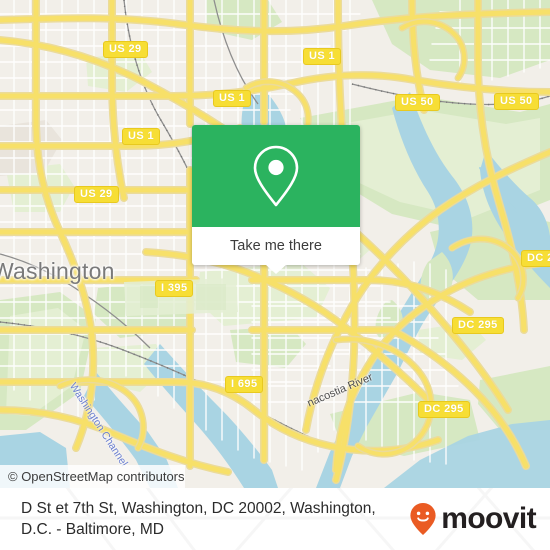 The width and height of the screenshot is (550, 550). Describe the element at coordinates (174, 288) in the screenshot. I see `route-shield: I 395` at that location.